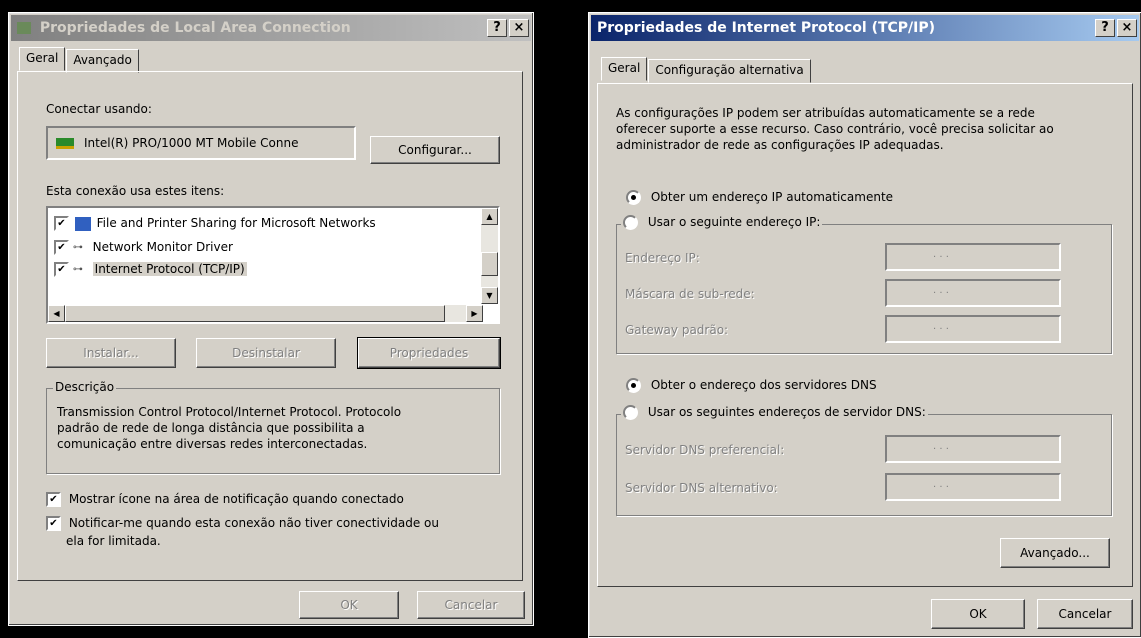 The image size is (1141, 638). Describe the element at coordinates (729, 71) in the screenshot. I see `tab-configuracao-alternativa: Configuração alternativa` at that location.